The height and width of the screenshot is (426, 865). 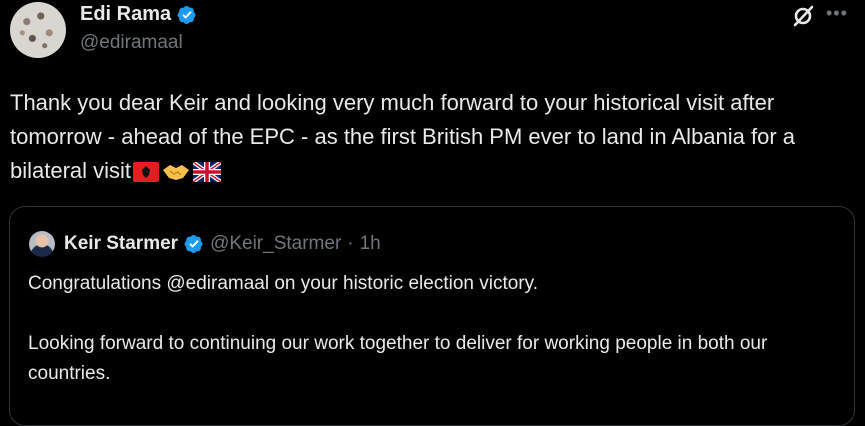 What do you see at coordinates (207, 175) in the screenshot?
I see `uk-flag-icon` at bounding box center [207, 175].